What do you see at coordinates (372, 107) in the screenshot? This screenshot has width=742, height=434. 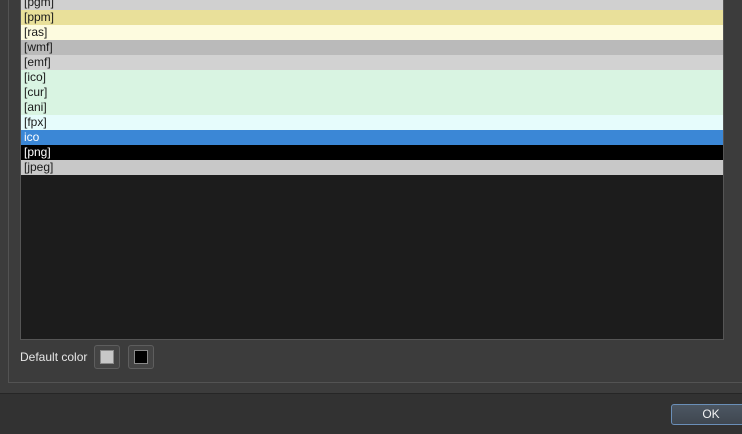 I see `list-item: [ani]` at bounding box center [372, 107].